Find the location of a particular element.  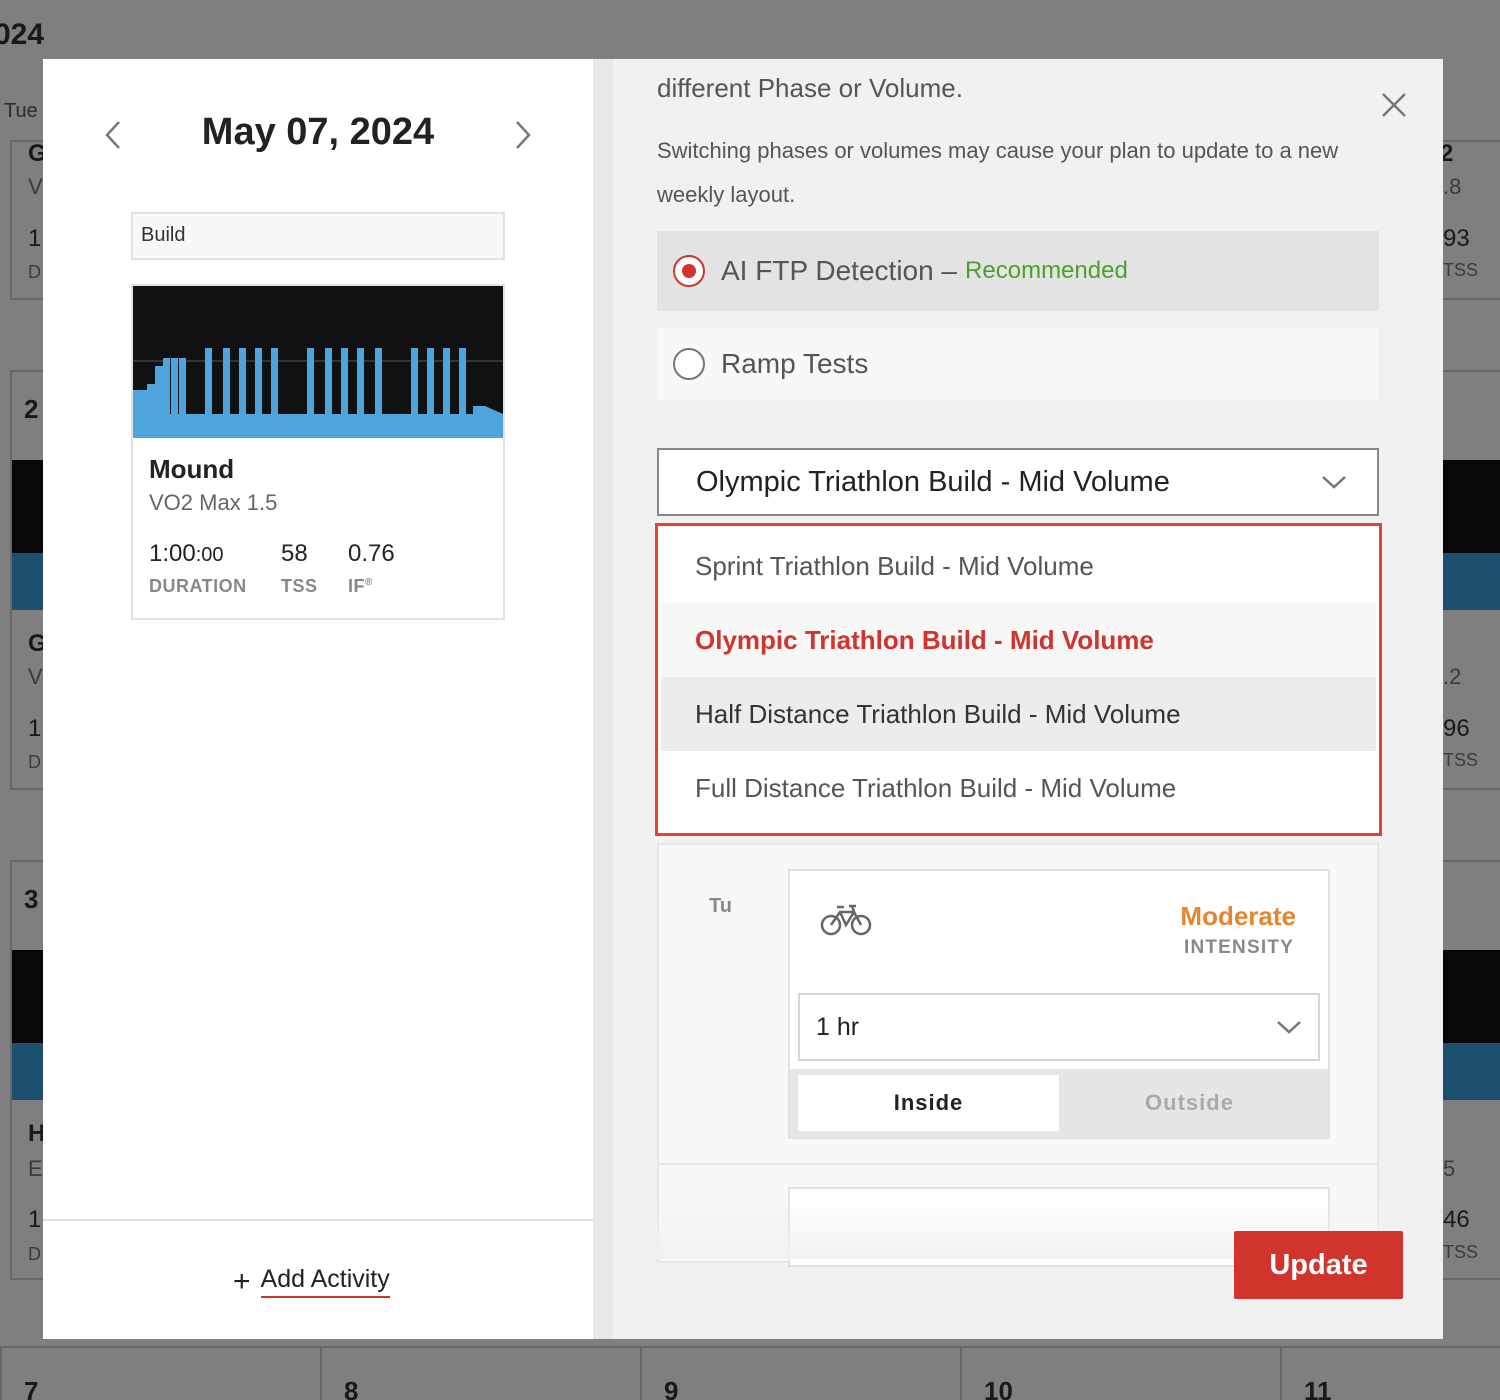

plan-select: Olympic Triathlon Build - Mid Volume is located at coordinates (1018, 482).